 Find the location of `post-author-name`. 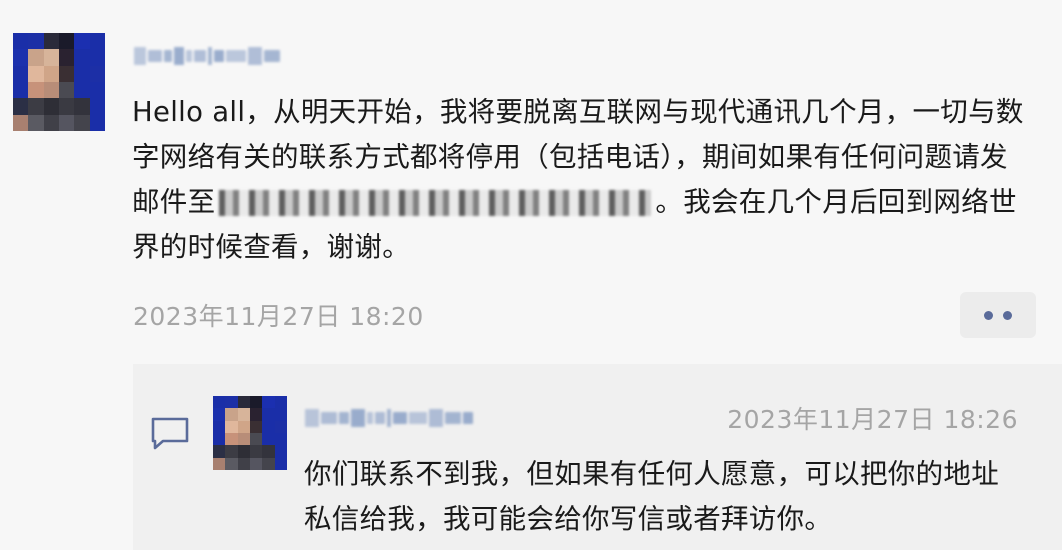

post-author-name is located at coordinates (207, 56).